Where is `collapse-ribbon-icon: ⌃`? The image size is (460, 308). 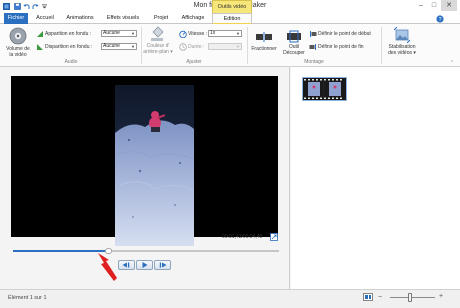 collapse-ribbon-icon: ⌃ is located at coordinates (452, 63).